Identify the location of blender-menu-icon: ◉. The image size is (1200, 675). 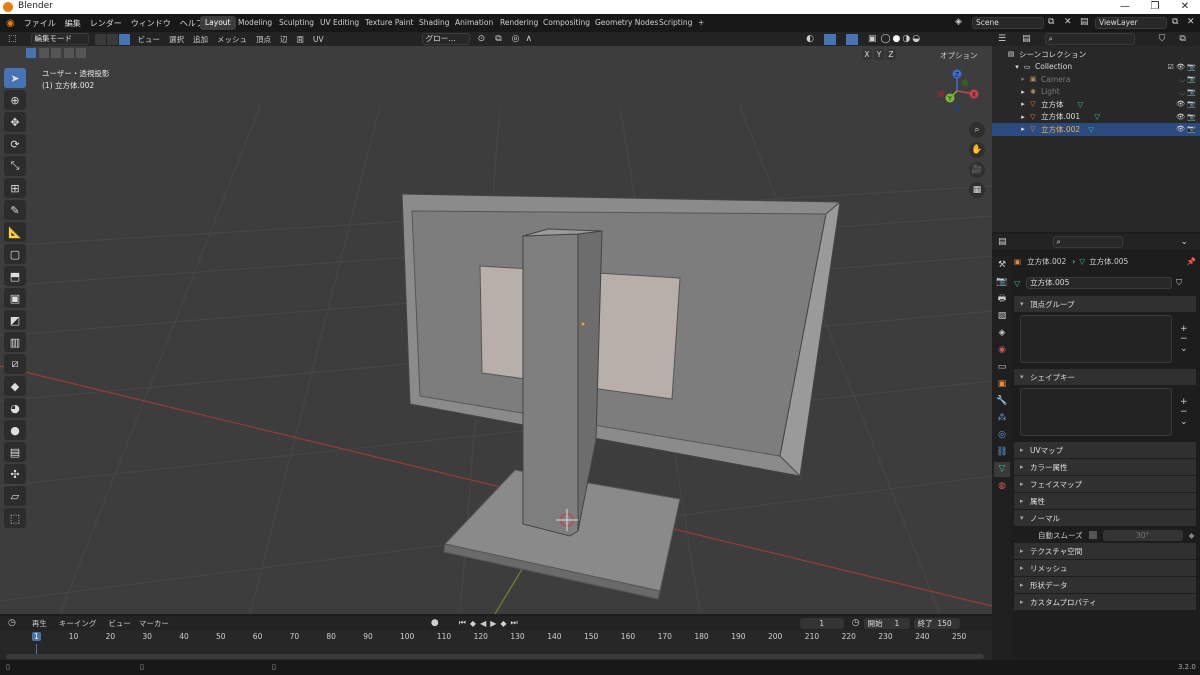
(10, 23).